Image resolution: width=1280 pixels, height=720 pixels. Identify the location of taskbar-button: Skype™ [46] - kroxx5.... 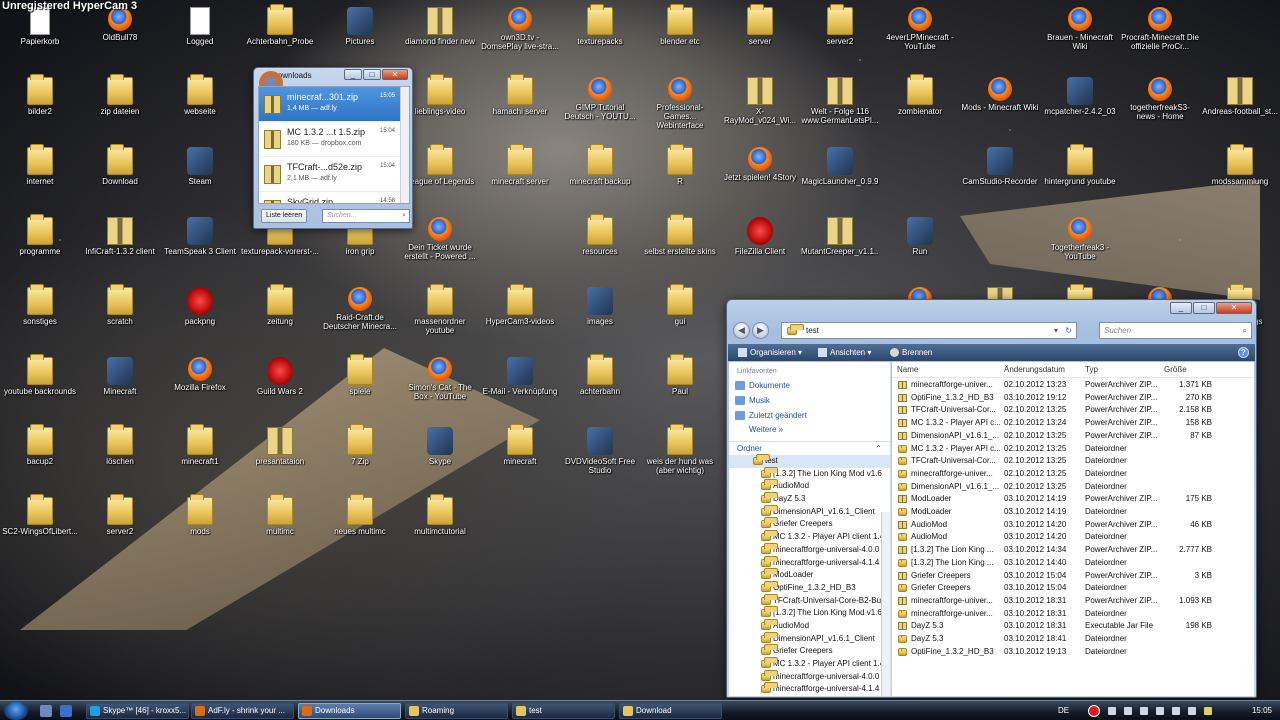
(137, 711).